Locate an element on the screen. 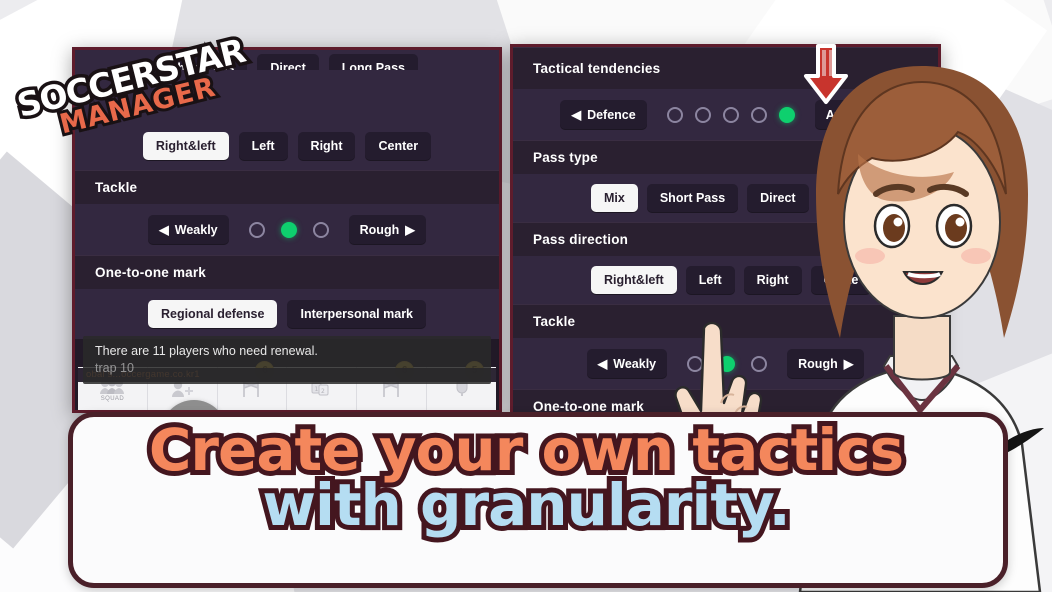 This screenshot has height=592, width=1052. tackle-section-label: Tackle is located at coordinates (287, 187).